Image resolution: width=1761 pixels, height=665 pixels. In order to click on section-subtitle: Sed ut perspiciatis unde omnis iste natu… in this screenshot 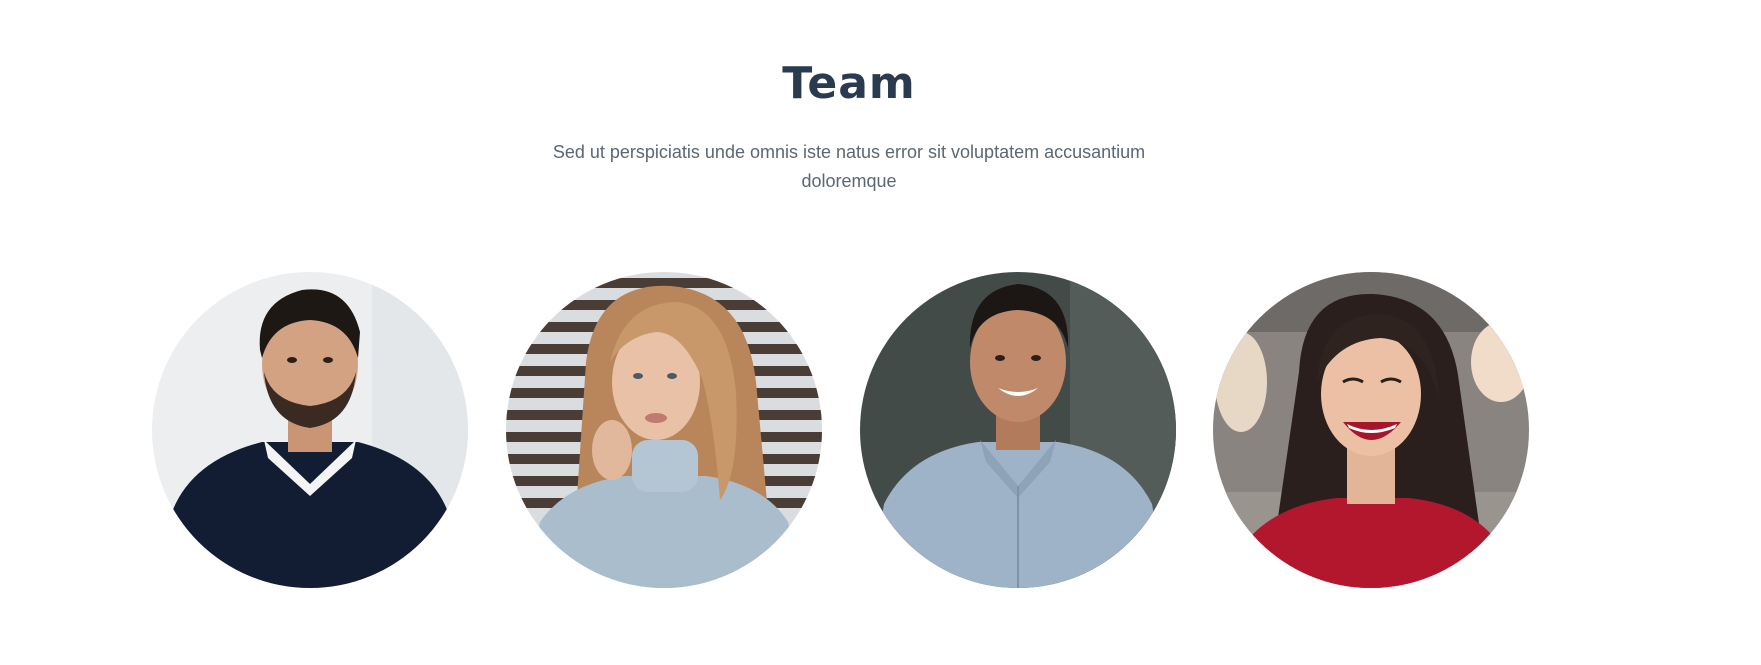, I will do `click(849, 166)`.